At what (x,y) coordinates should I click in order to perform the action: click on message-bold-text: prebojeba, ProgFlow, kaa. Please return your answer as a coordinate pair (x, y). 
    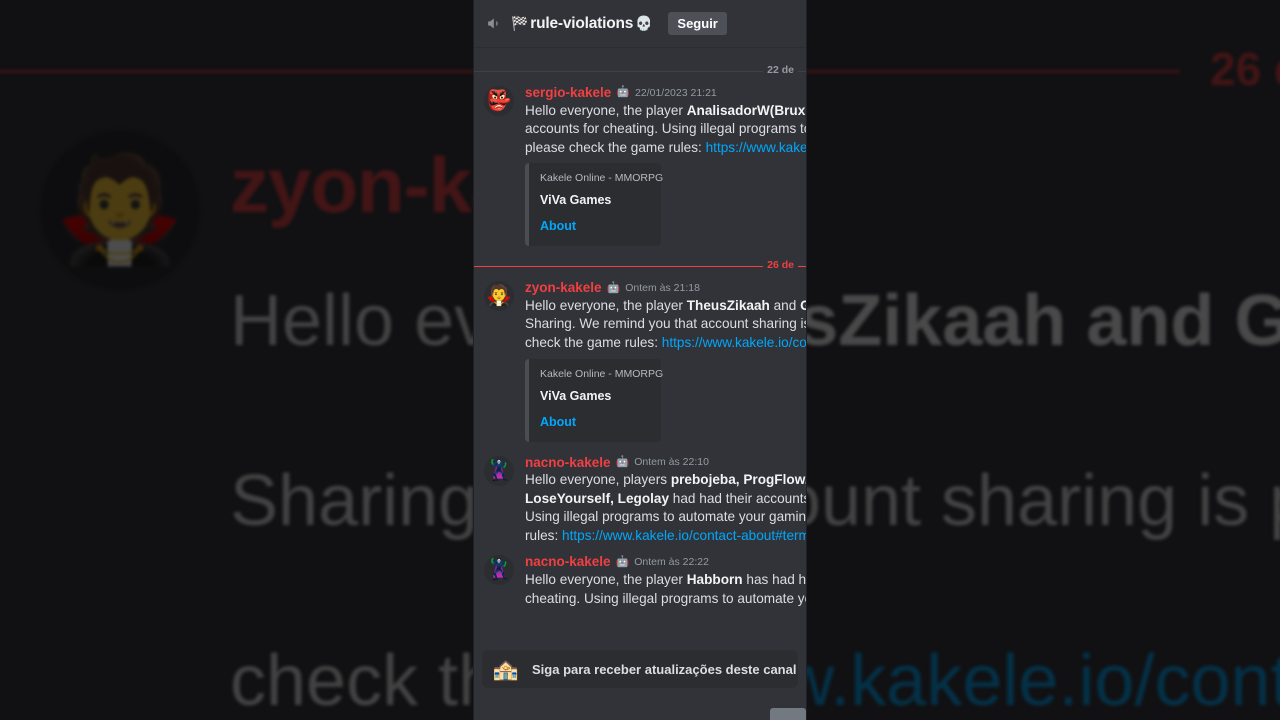
    Looking at the image, I should click on (738, 480).